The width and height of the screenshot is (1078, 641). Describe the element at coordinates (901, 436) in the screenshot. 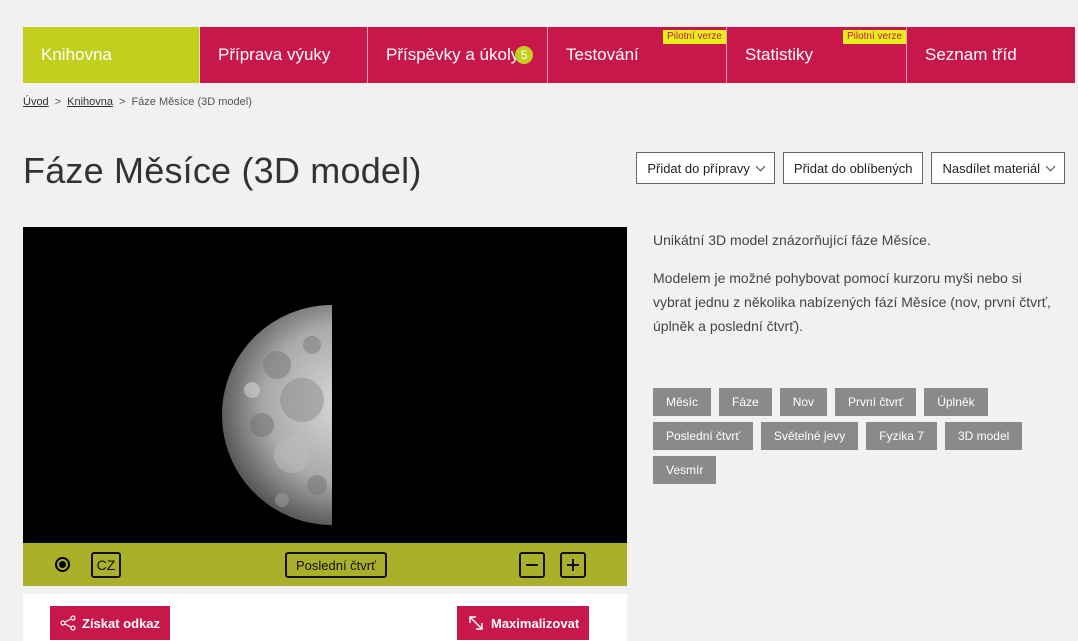

I see `tag-item: Fyzika 7` at that location.